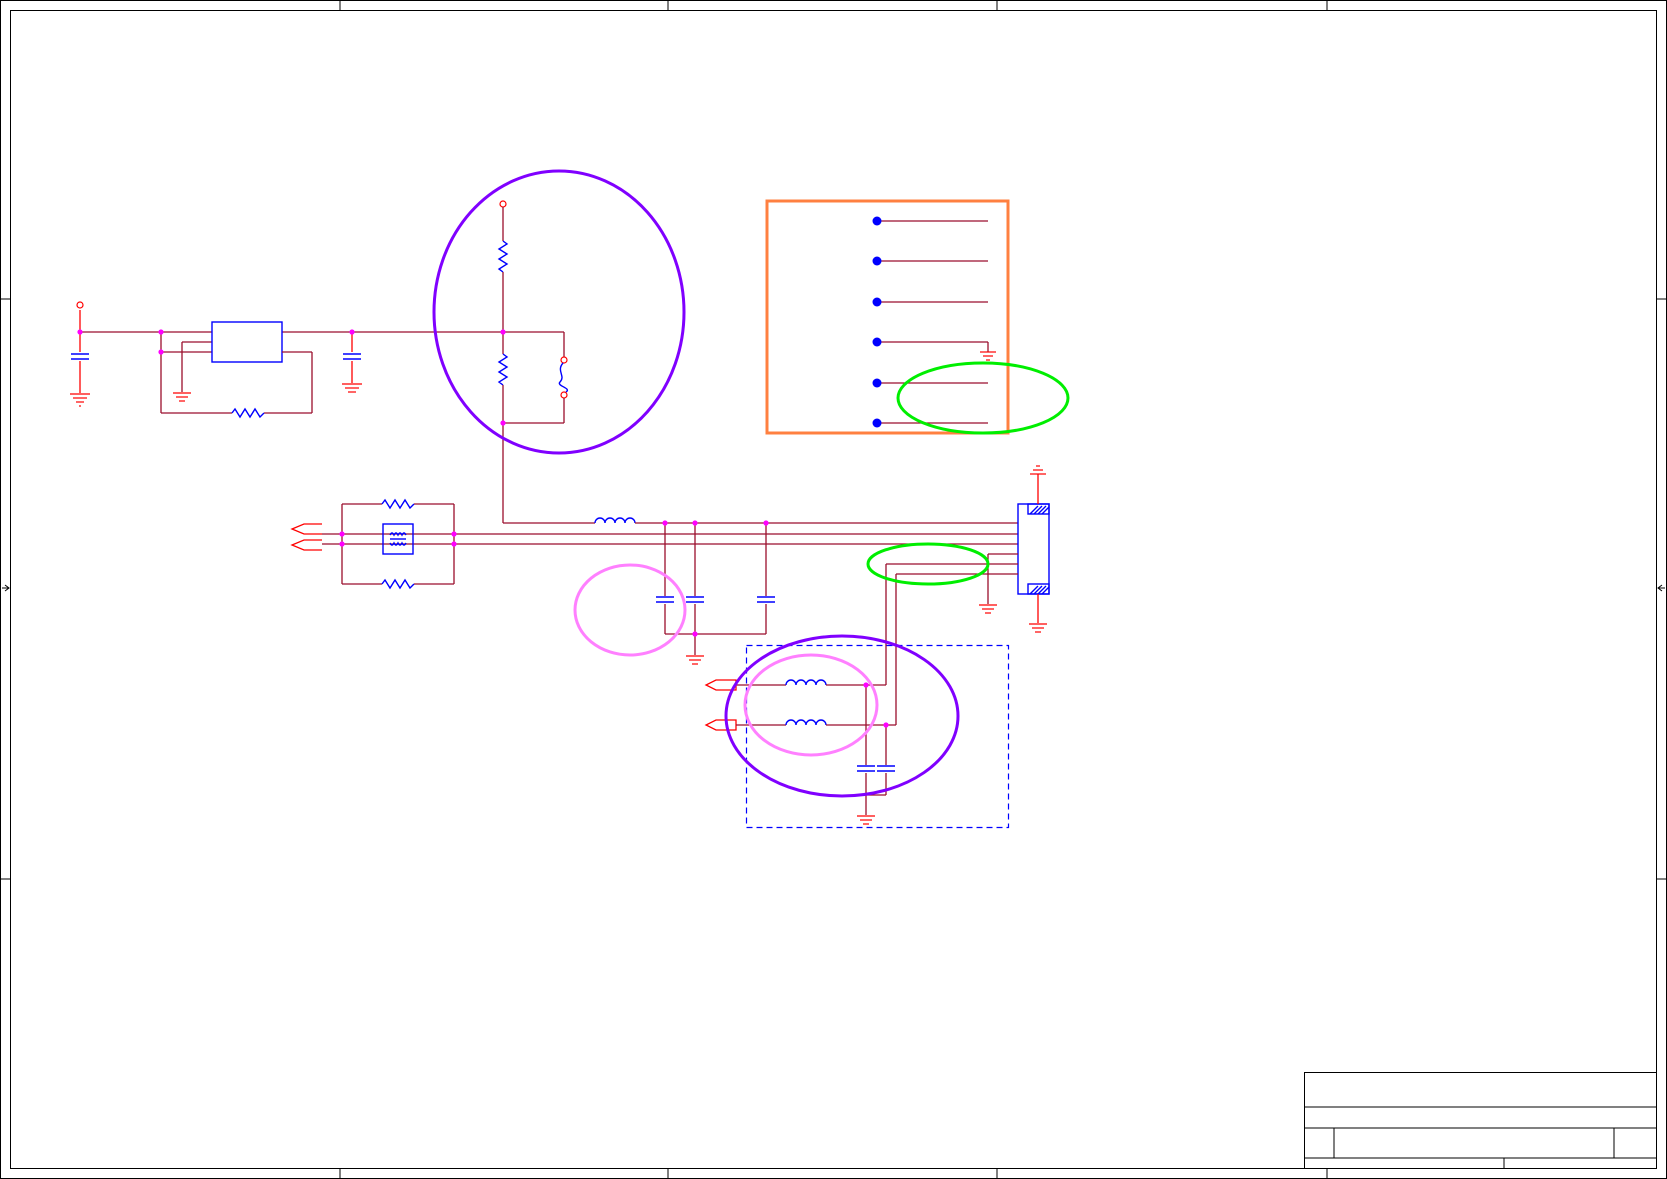 The image size is (1667, 1179). What do you see at coordinates (866, 768) in the screenshot?
I see `filter-capacitor-a` at bounding box center [866, 768].